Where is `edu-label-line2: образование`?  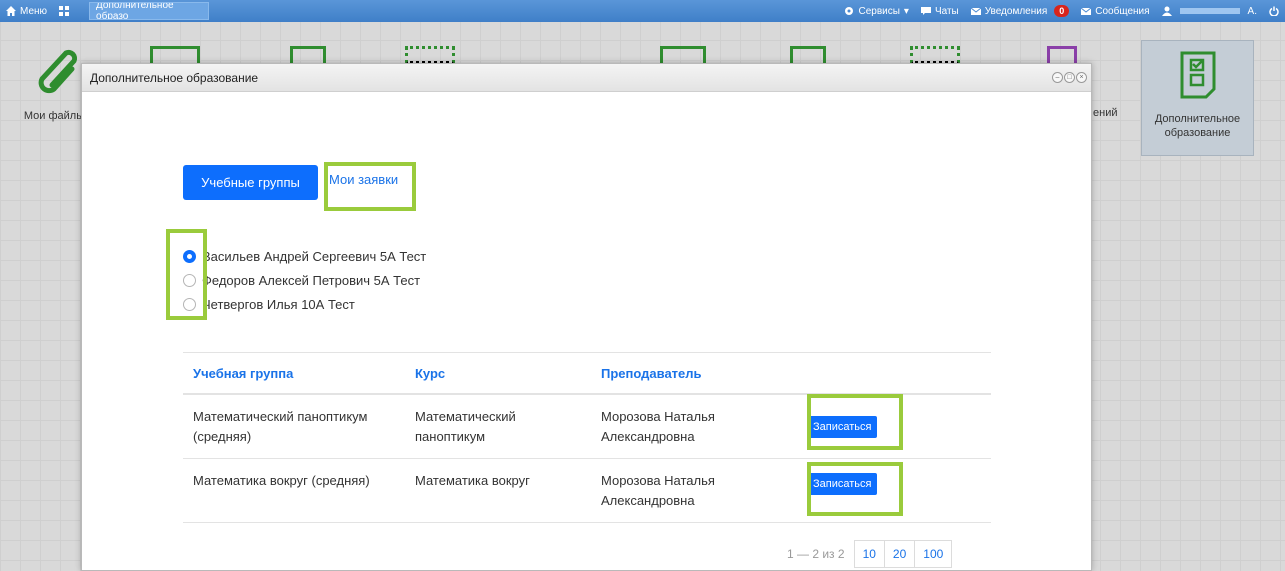
edu-label-line2: образование is located at coordinates (1197, 133).